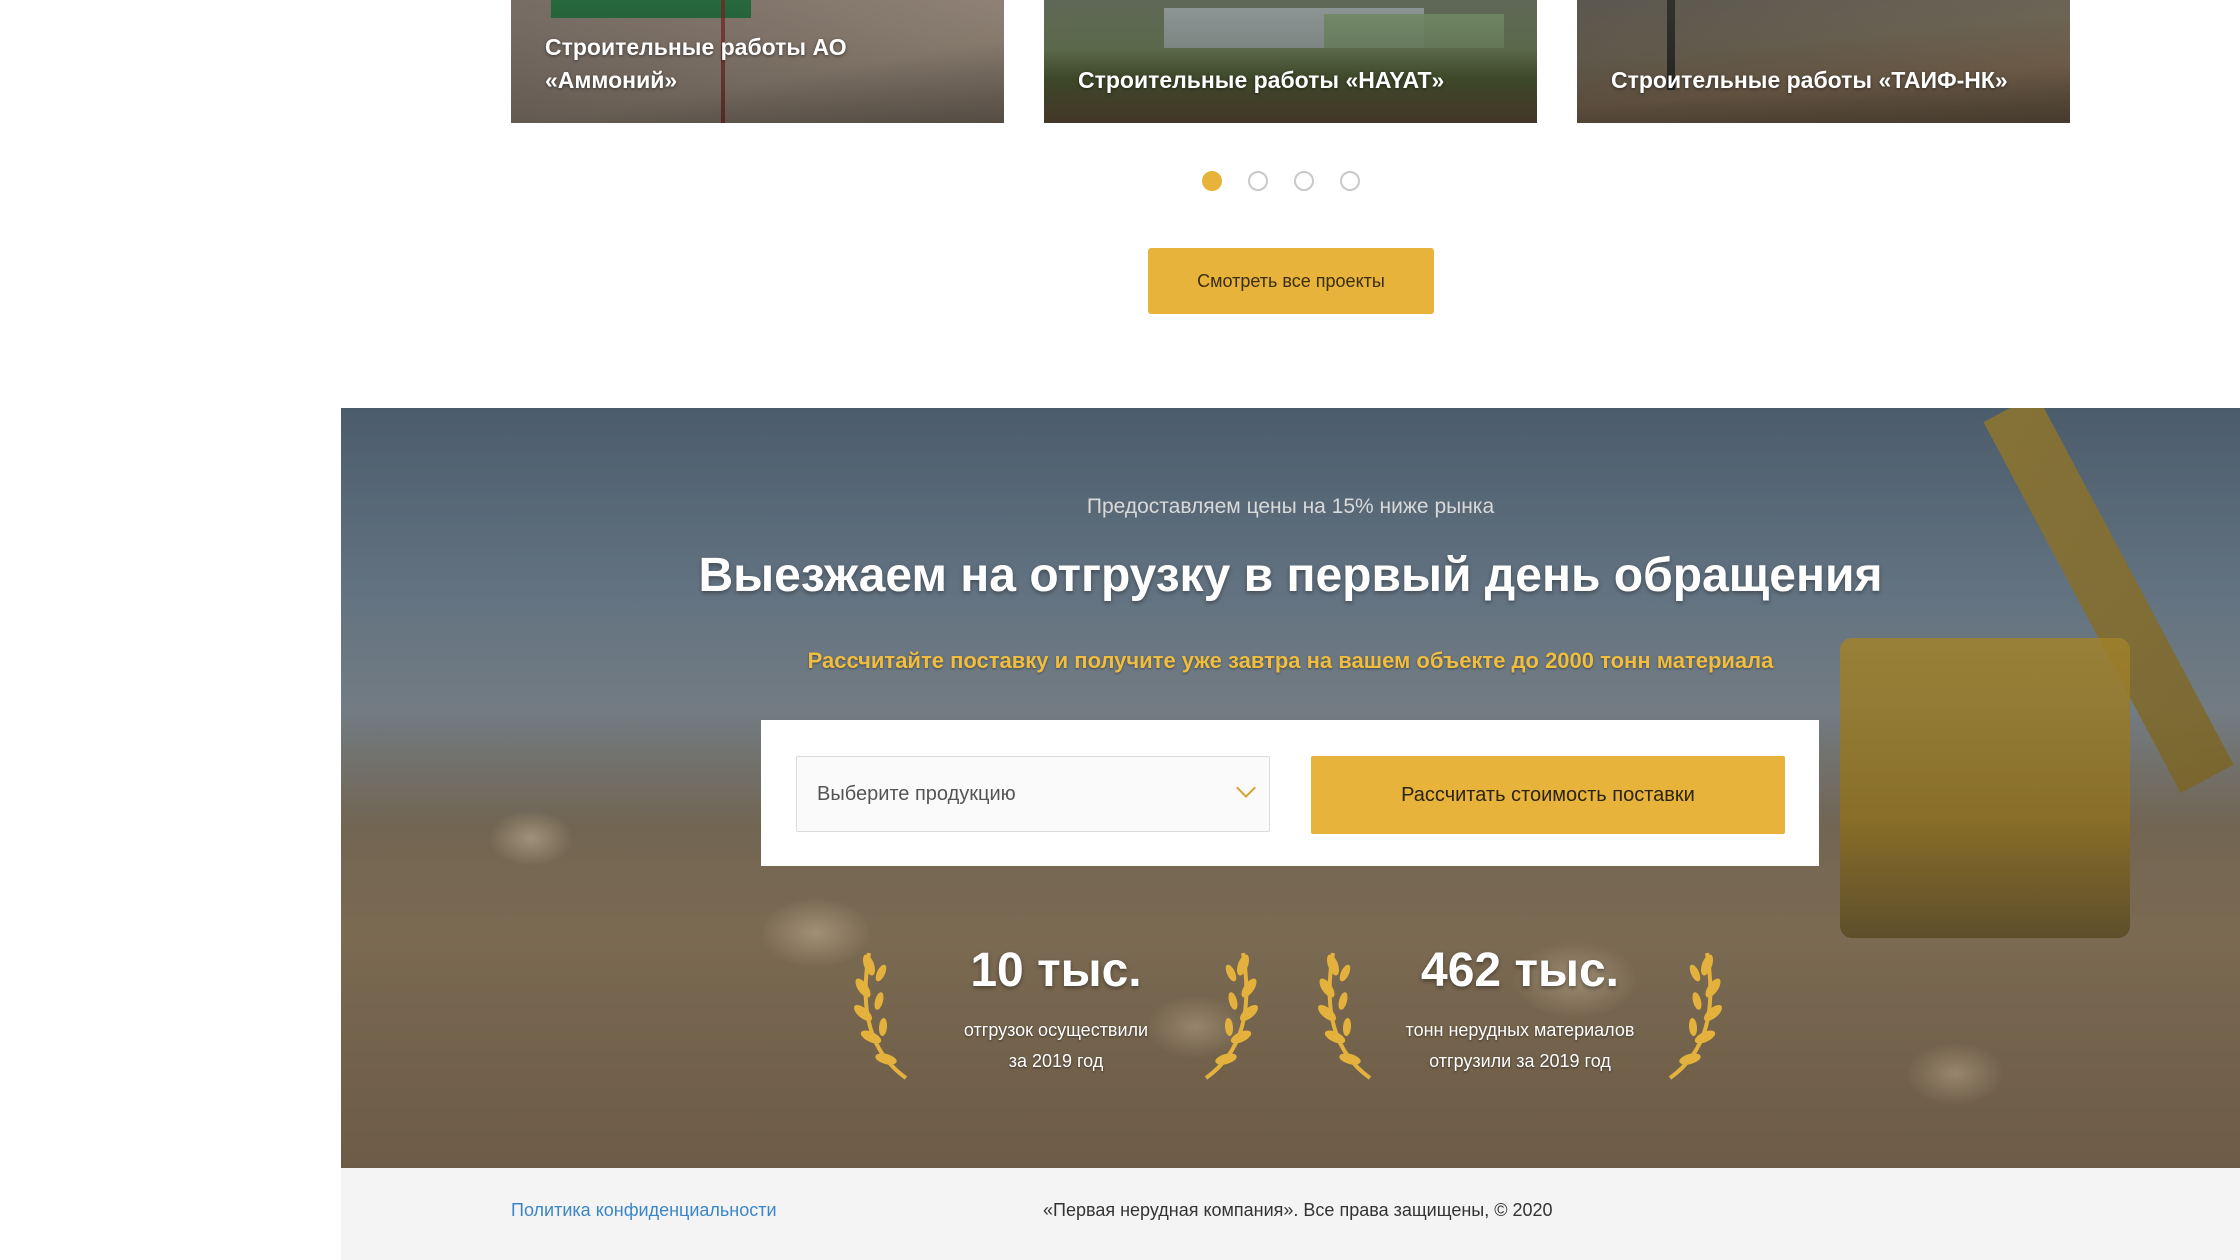  Describe the element at coordinates (1290, 61) in the screenshot. I see `project-card-hayat: Строительные работы «HAYAT»` at that location.